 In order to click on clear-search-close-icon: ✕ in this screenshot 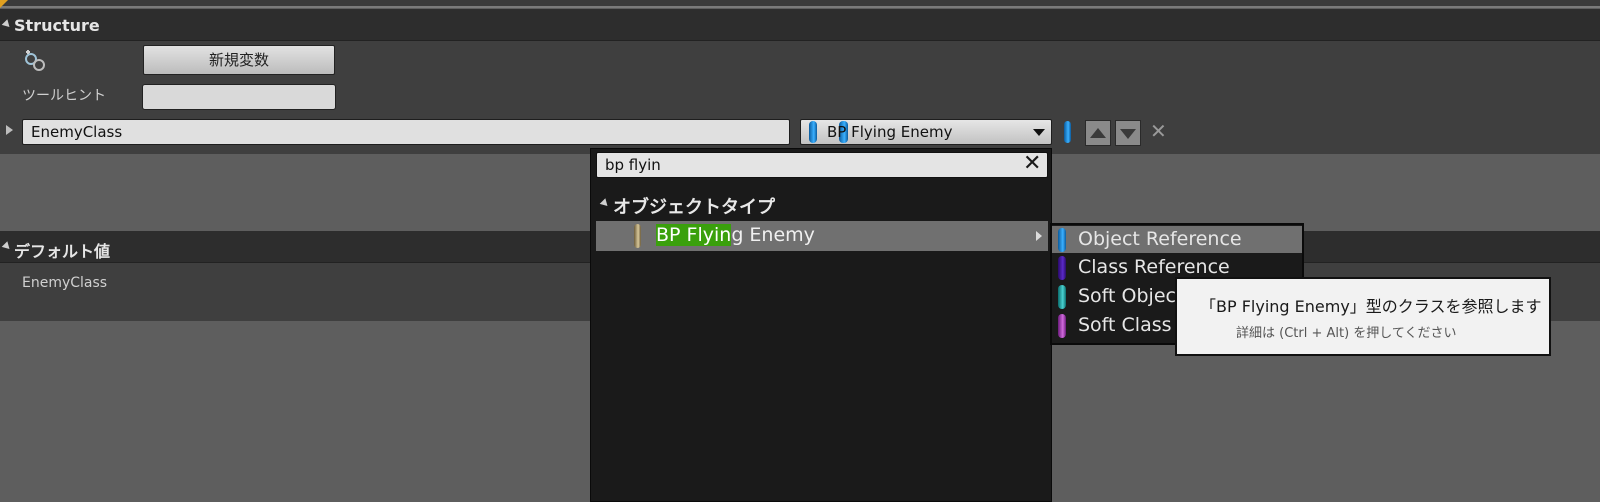, I will do `click(1032, 163)`.